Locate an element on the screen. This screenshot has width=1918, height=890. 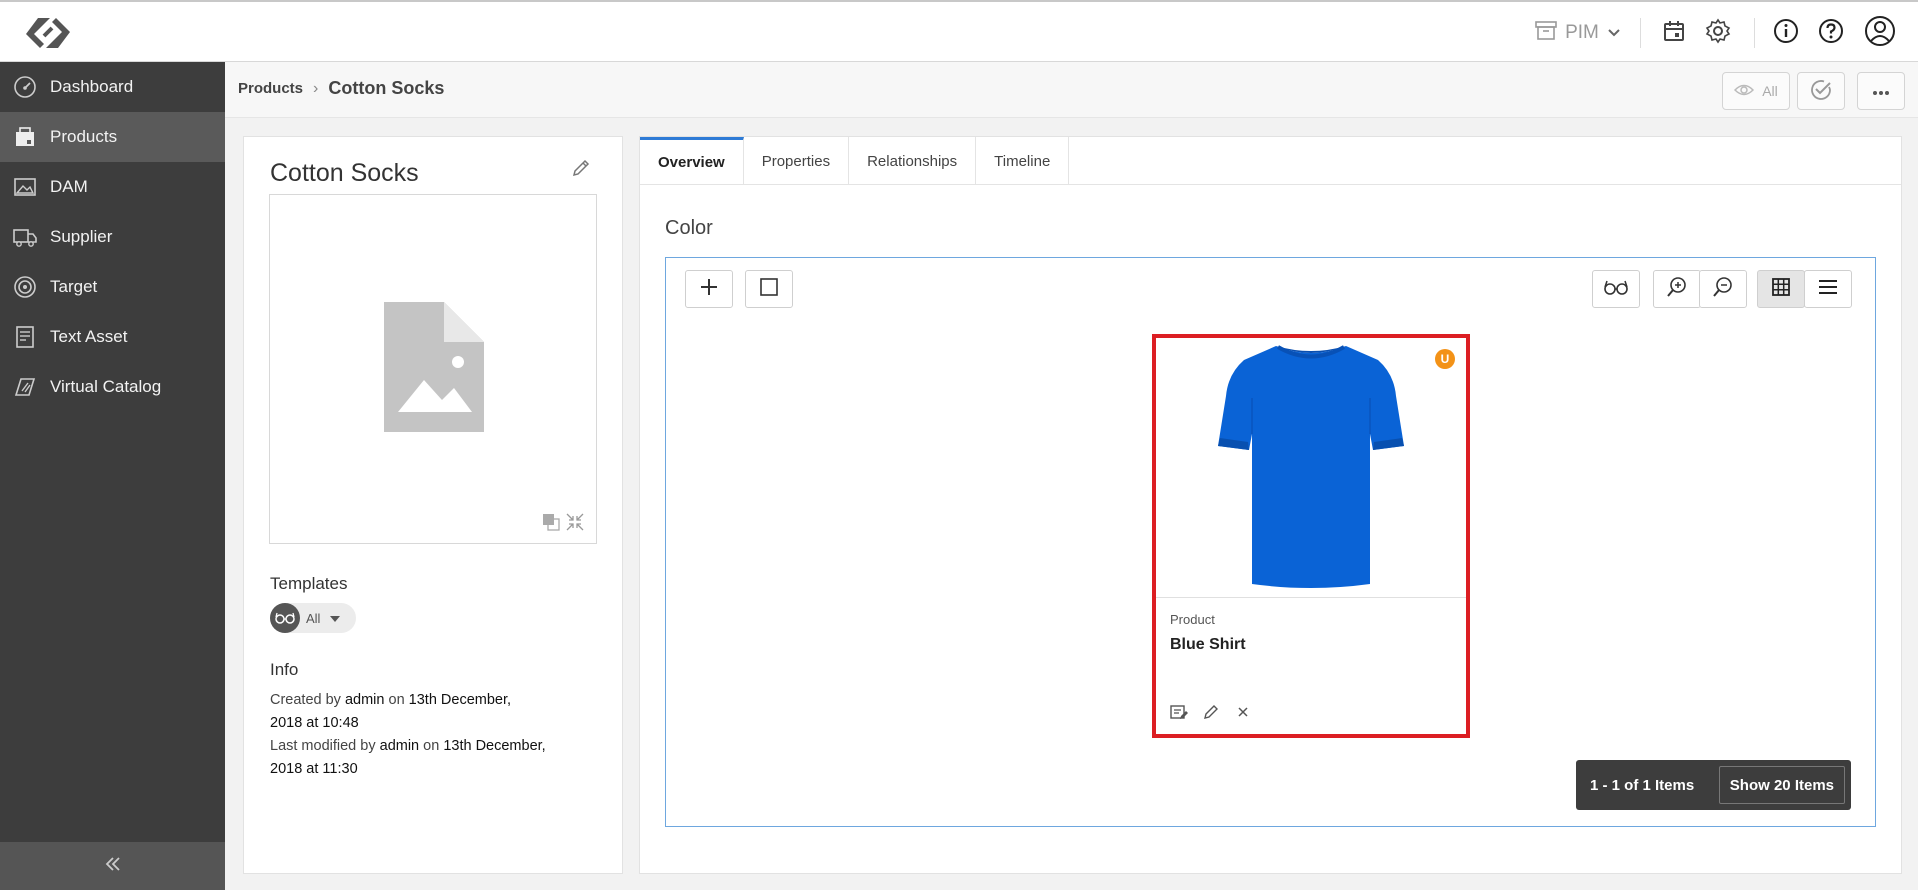
sidebar-item-label: Products is located at coordinates (84, 136).